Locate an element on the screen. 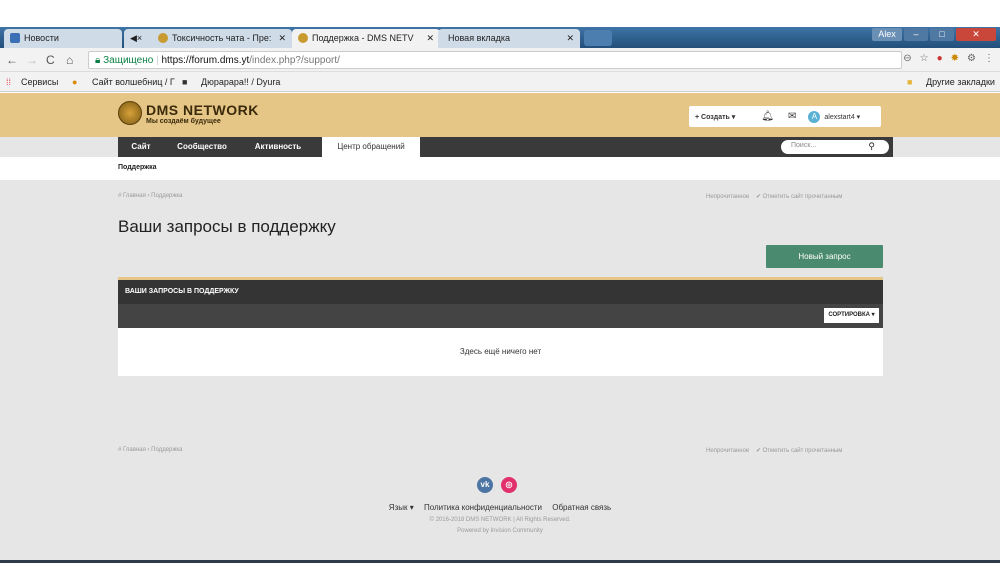  sort-button: СОРТИРОВКА ▾ is located at coordinates (851, 315).